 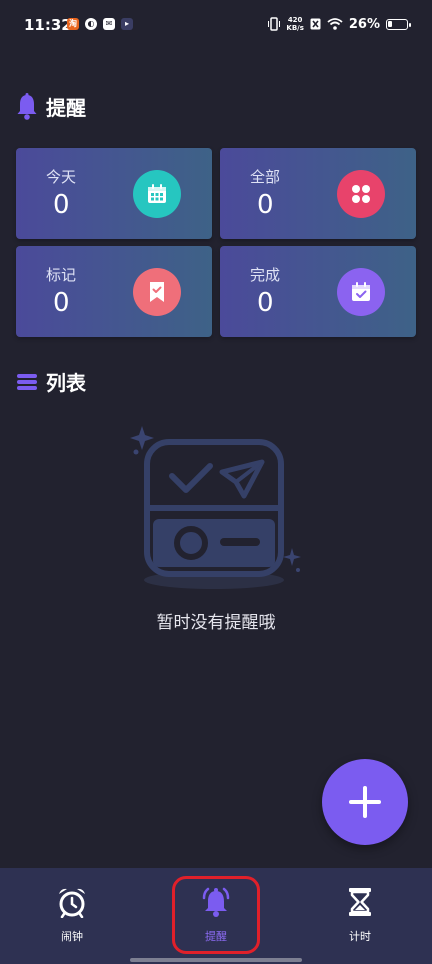 I want to click on alarm-clock-icon, so click(x=72, y=903).